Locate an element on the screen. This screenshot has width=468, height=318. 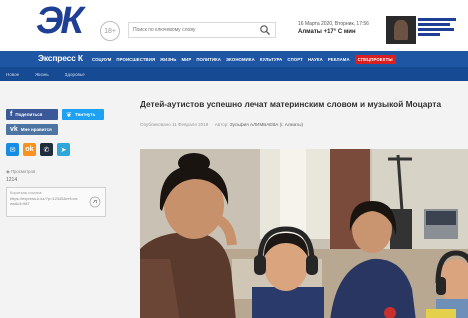
article-date: Опубликовано 11 Февраля 2019 is located at coordinates (174, 124).